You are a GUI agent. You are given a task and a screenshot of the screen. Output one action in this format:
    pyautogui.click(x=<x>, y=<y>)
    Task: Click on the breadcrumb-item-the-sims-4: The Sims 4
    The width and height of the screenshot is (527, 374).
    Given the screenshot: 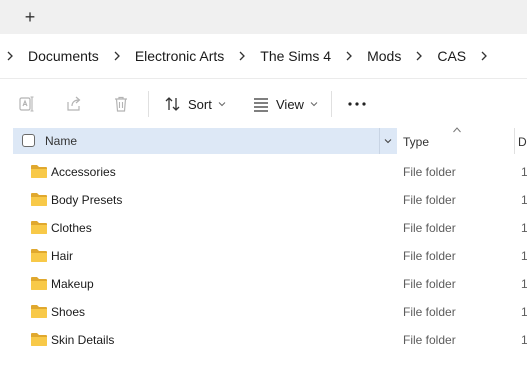 What is the action you would take?
    pyautogui.click(x=295, y=56)
    